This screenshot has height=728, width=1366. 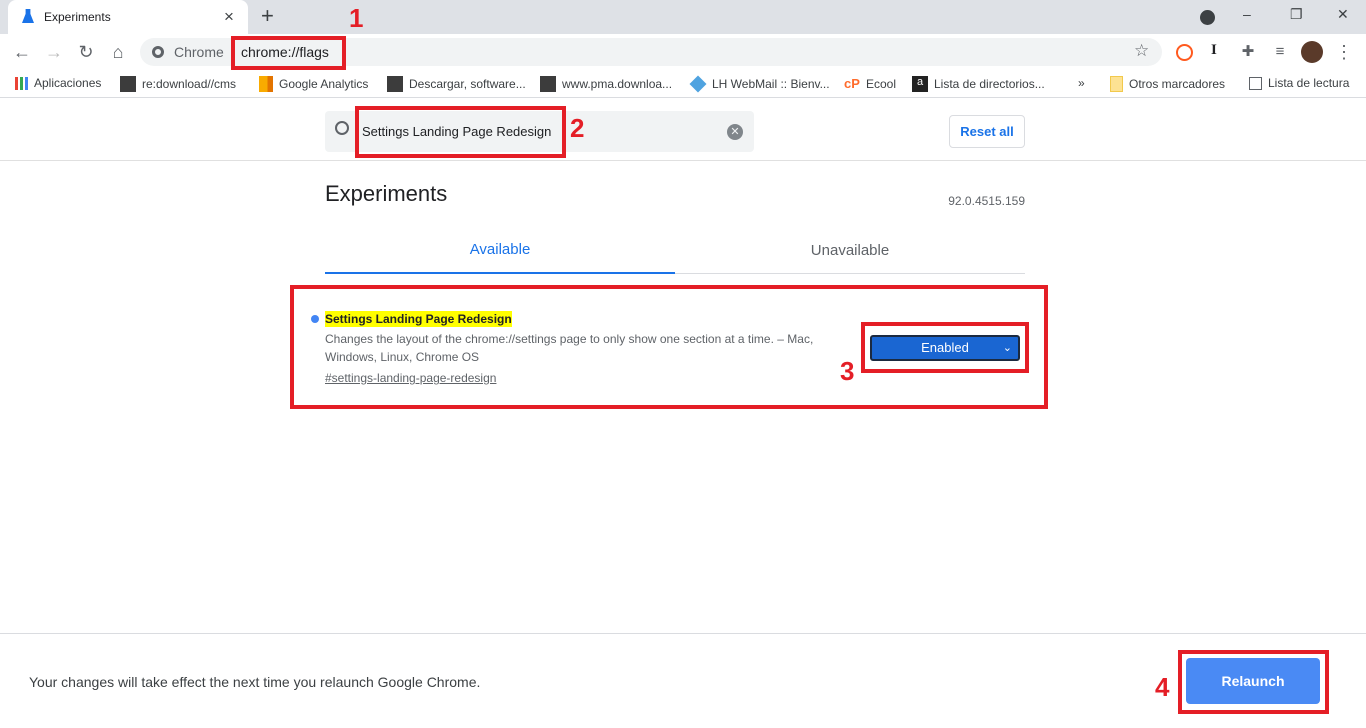 I want to click on tab-search-icon, so click(x=1207, y=17).